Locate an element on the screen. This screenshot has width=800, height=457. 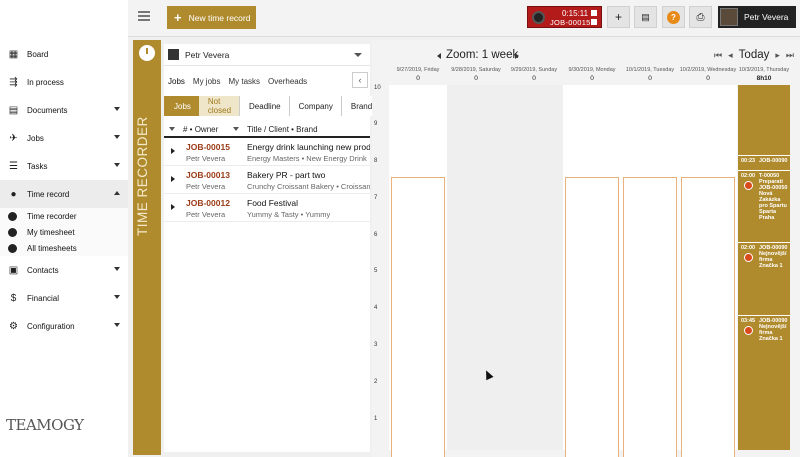
running-timer: 0:15:11 JOB-00015 is located at coordinates (564, 17).